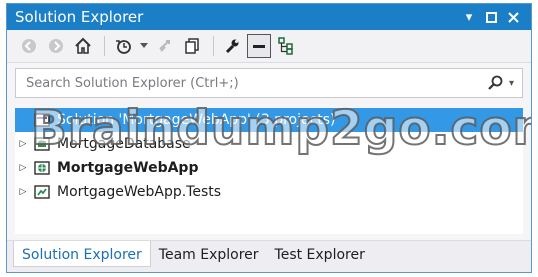 Image resolution: width=538 pixels, height=277 pixels. I want to click on toolbar, so click(269, 46).